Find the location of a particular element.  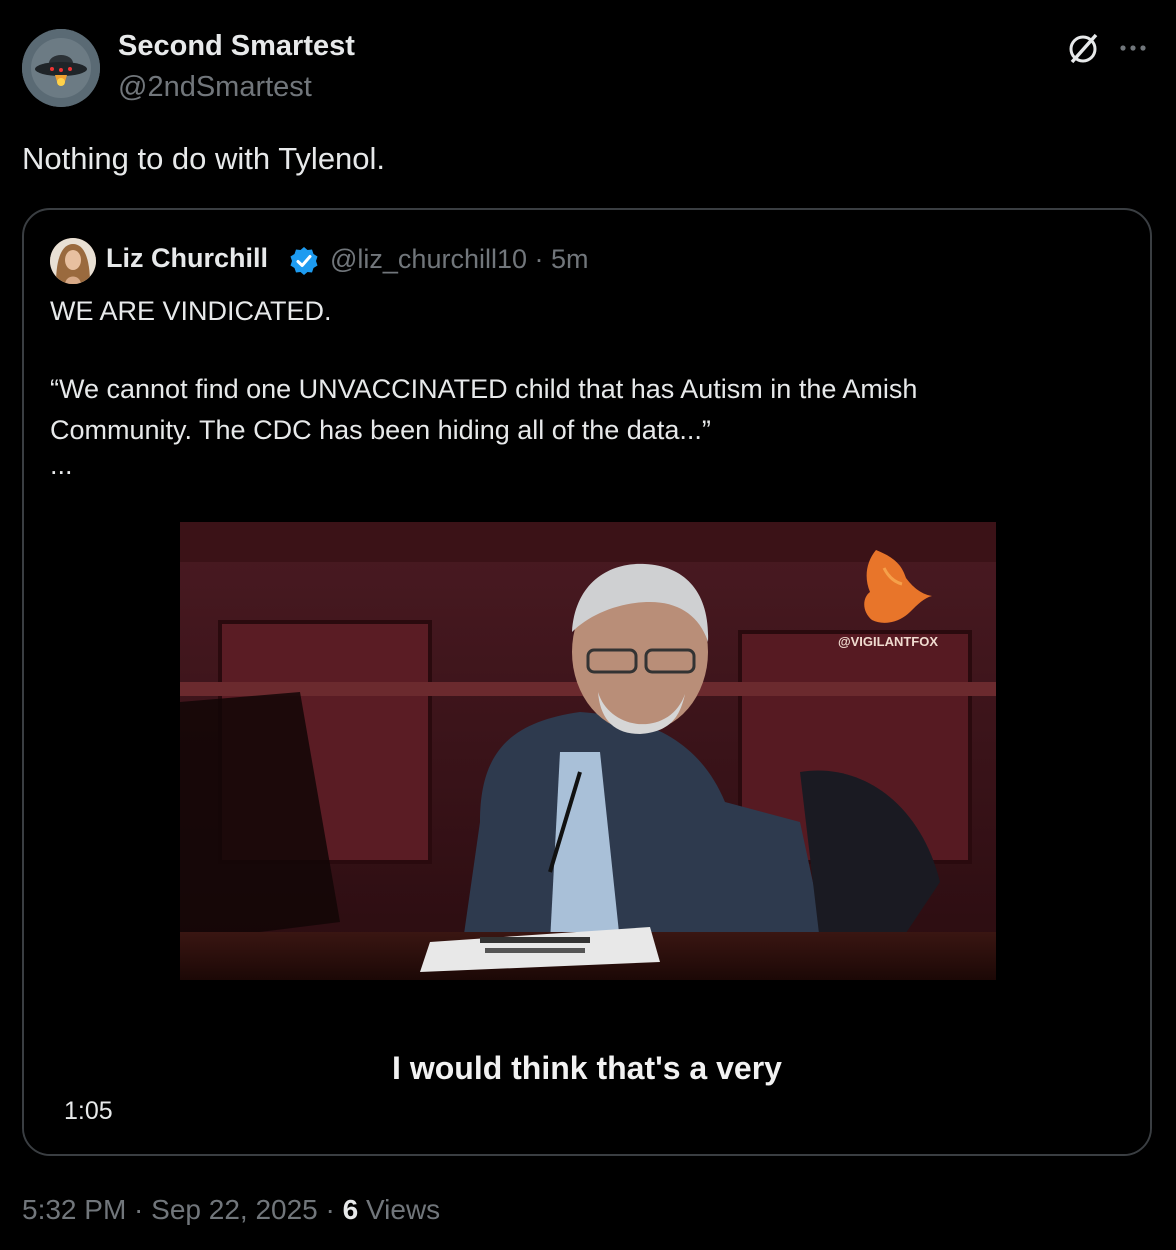

views-count: 6 is located at coordinates (350, 1209).